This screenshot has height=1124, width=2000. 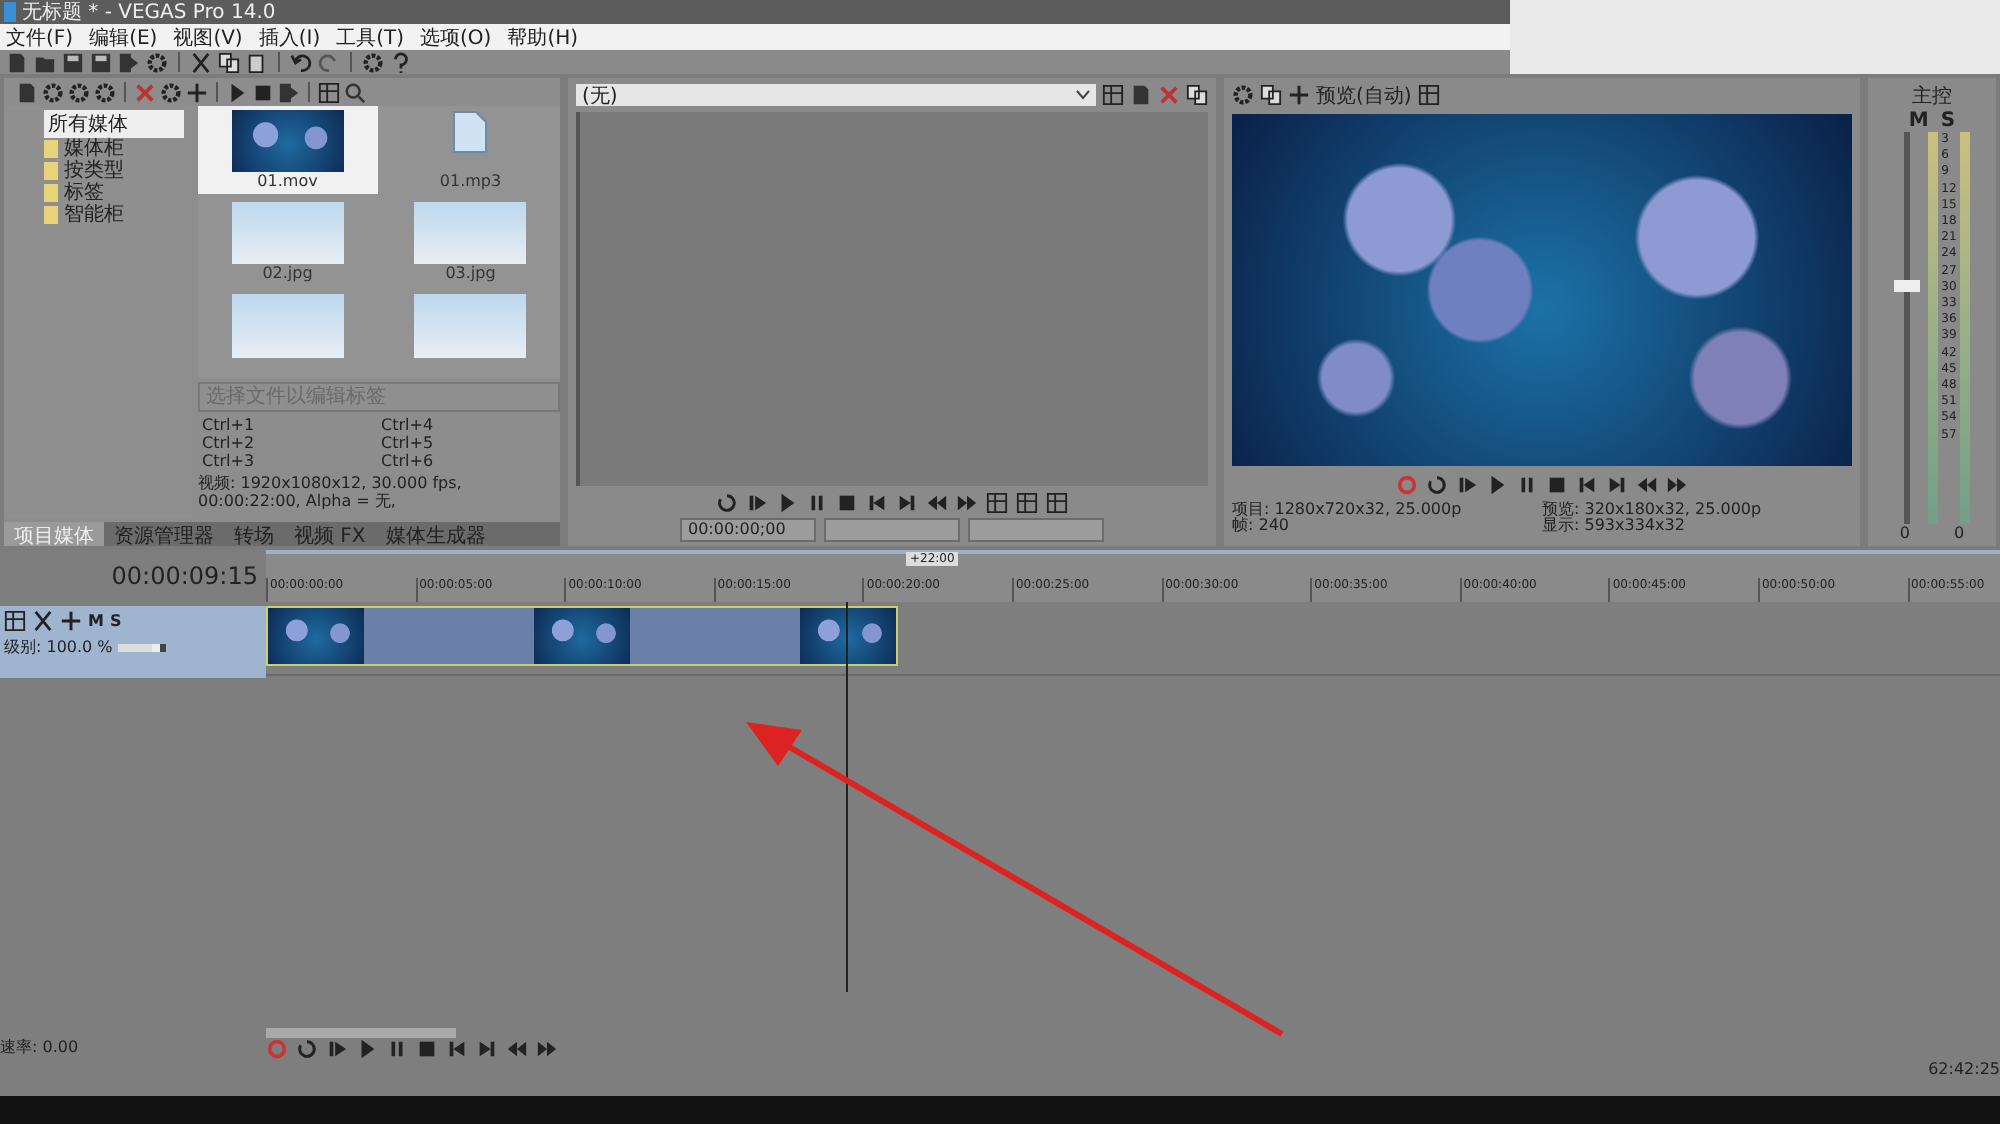 What do you see at coordinates (470, 132) in the screenshot?
I see `audio-file-icon` at bounding box center [470, 132].